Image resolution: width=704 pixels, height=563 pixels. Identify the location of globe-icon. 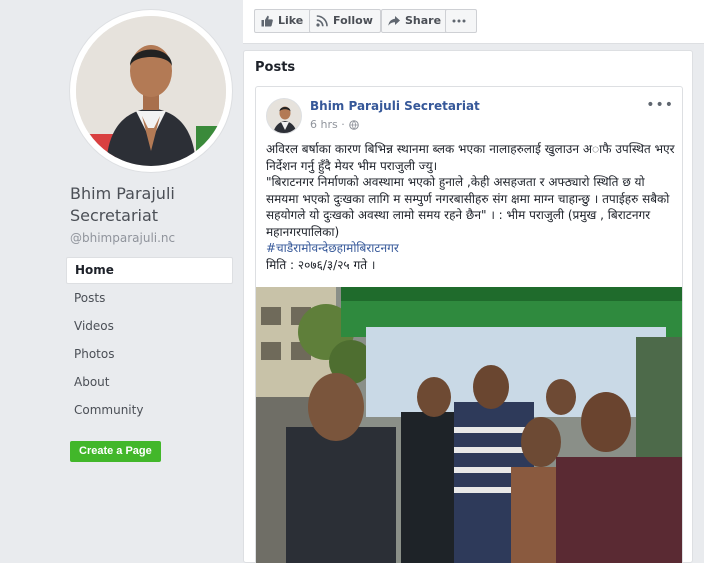
(353, 124).